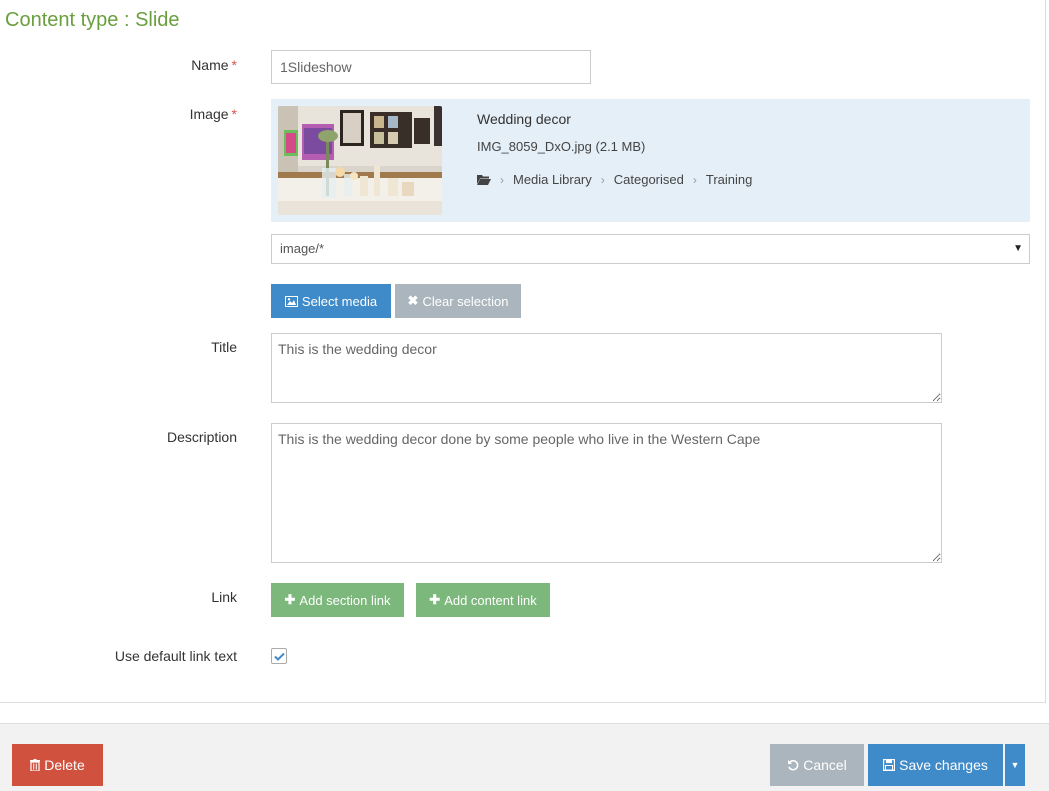  I want to click on folder-open-icon, so click(484, 179).